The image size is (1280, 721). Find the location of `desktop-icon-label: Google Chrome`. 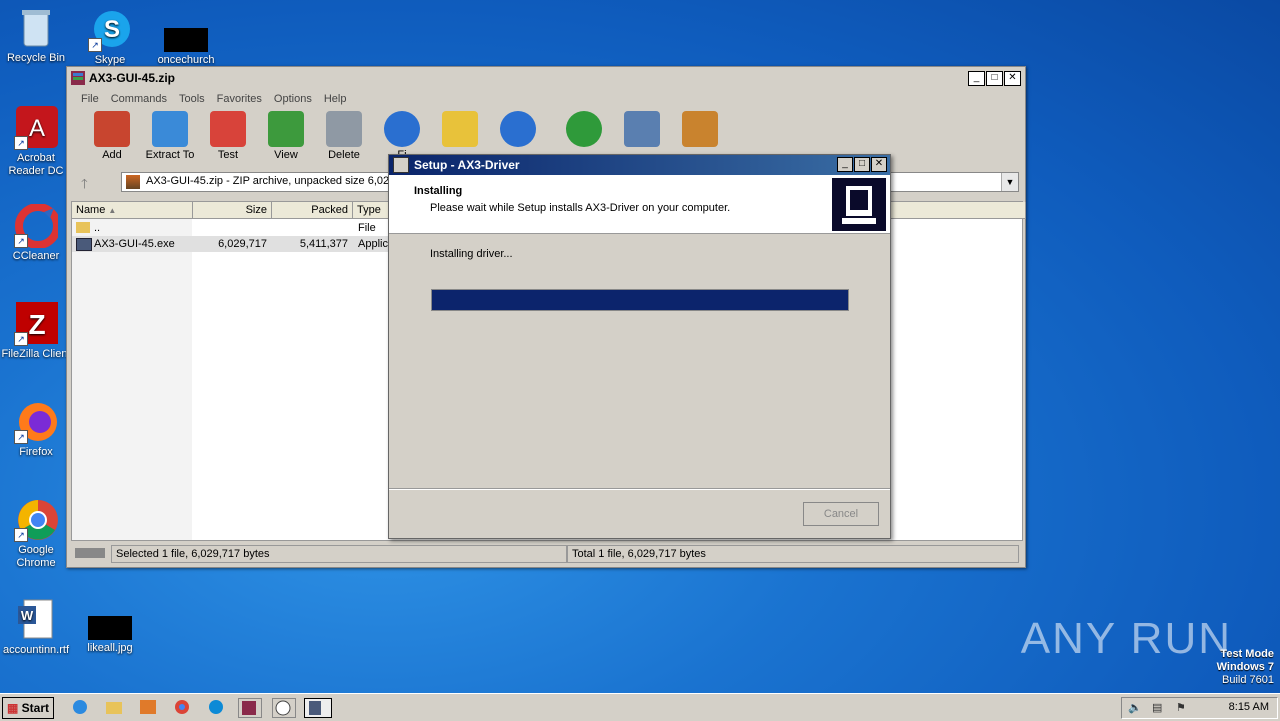

desktop-icon-label: Google Chrome is located at coordinates (36, 556).